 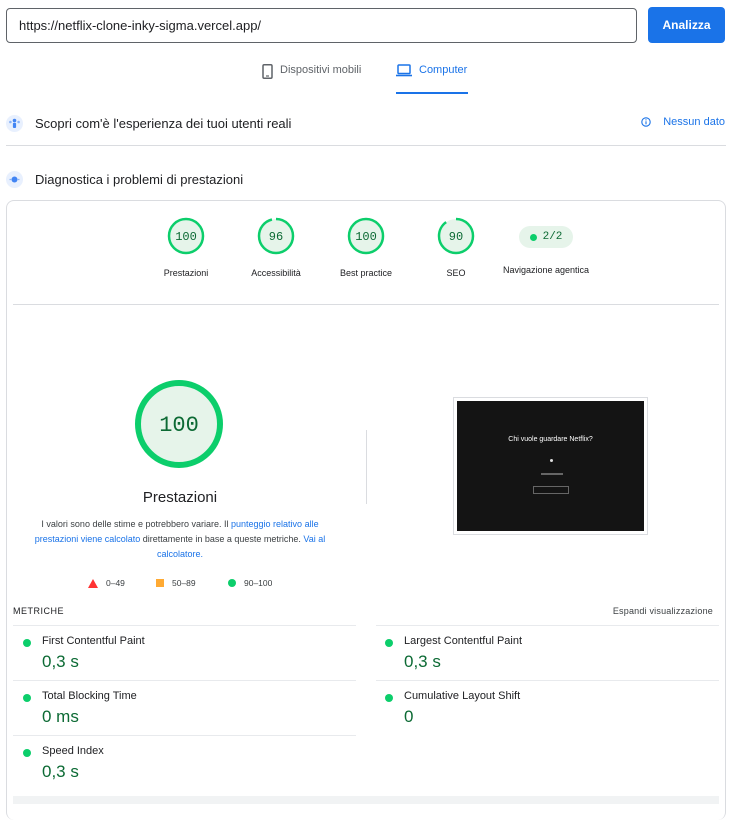 I want to click on no-data-link: Nessun dato, so click(x=683, y=122).